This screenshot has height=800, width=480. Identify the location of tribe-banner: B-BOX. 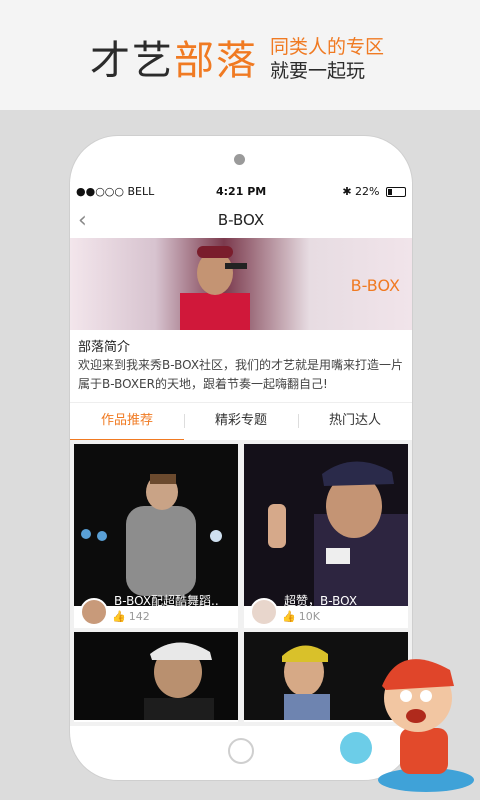
(241, 284).